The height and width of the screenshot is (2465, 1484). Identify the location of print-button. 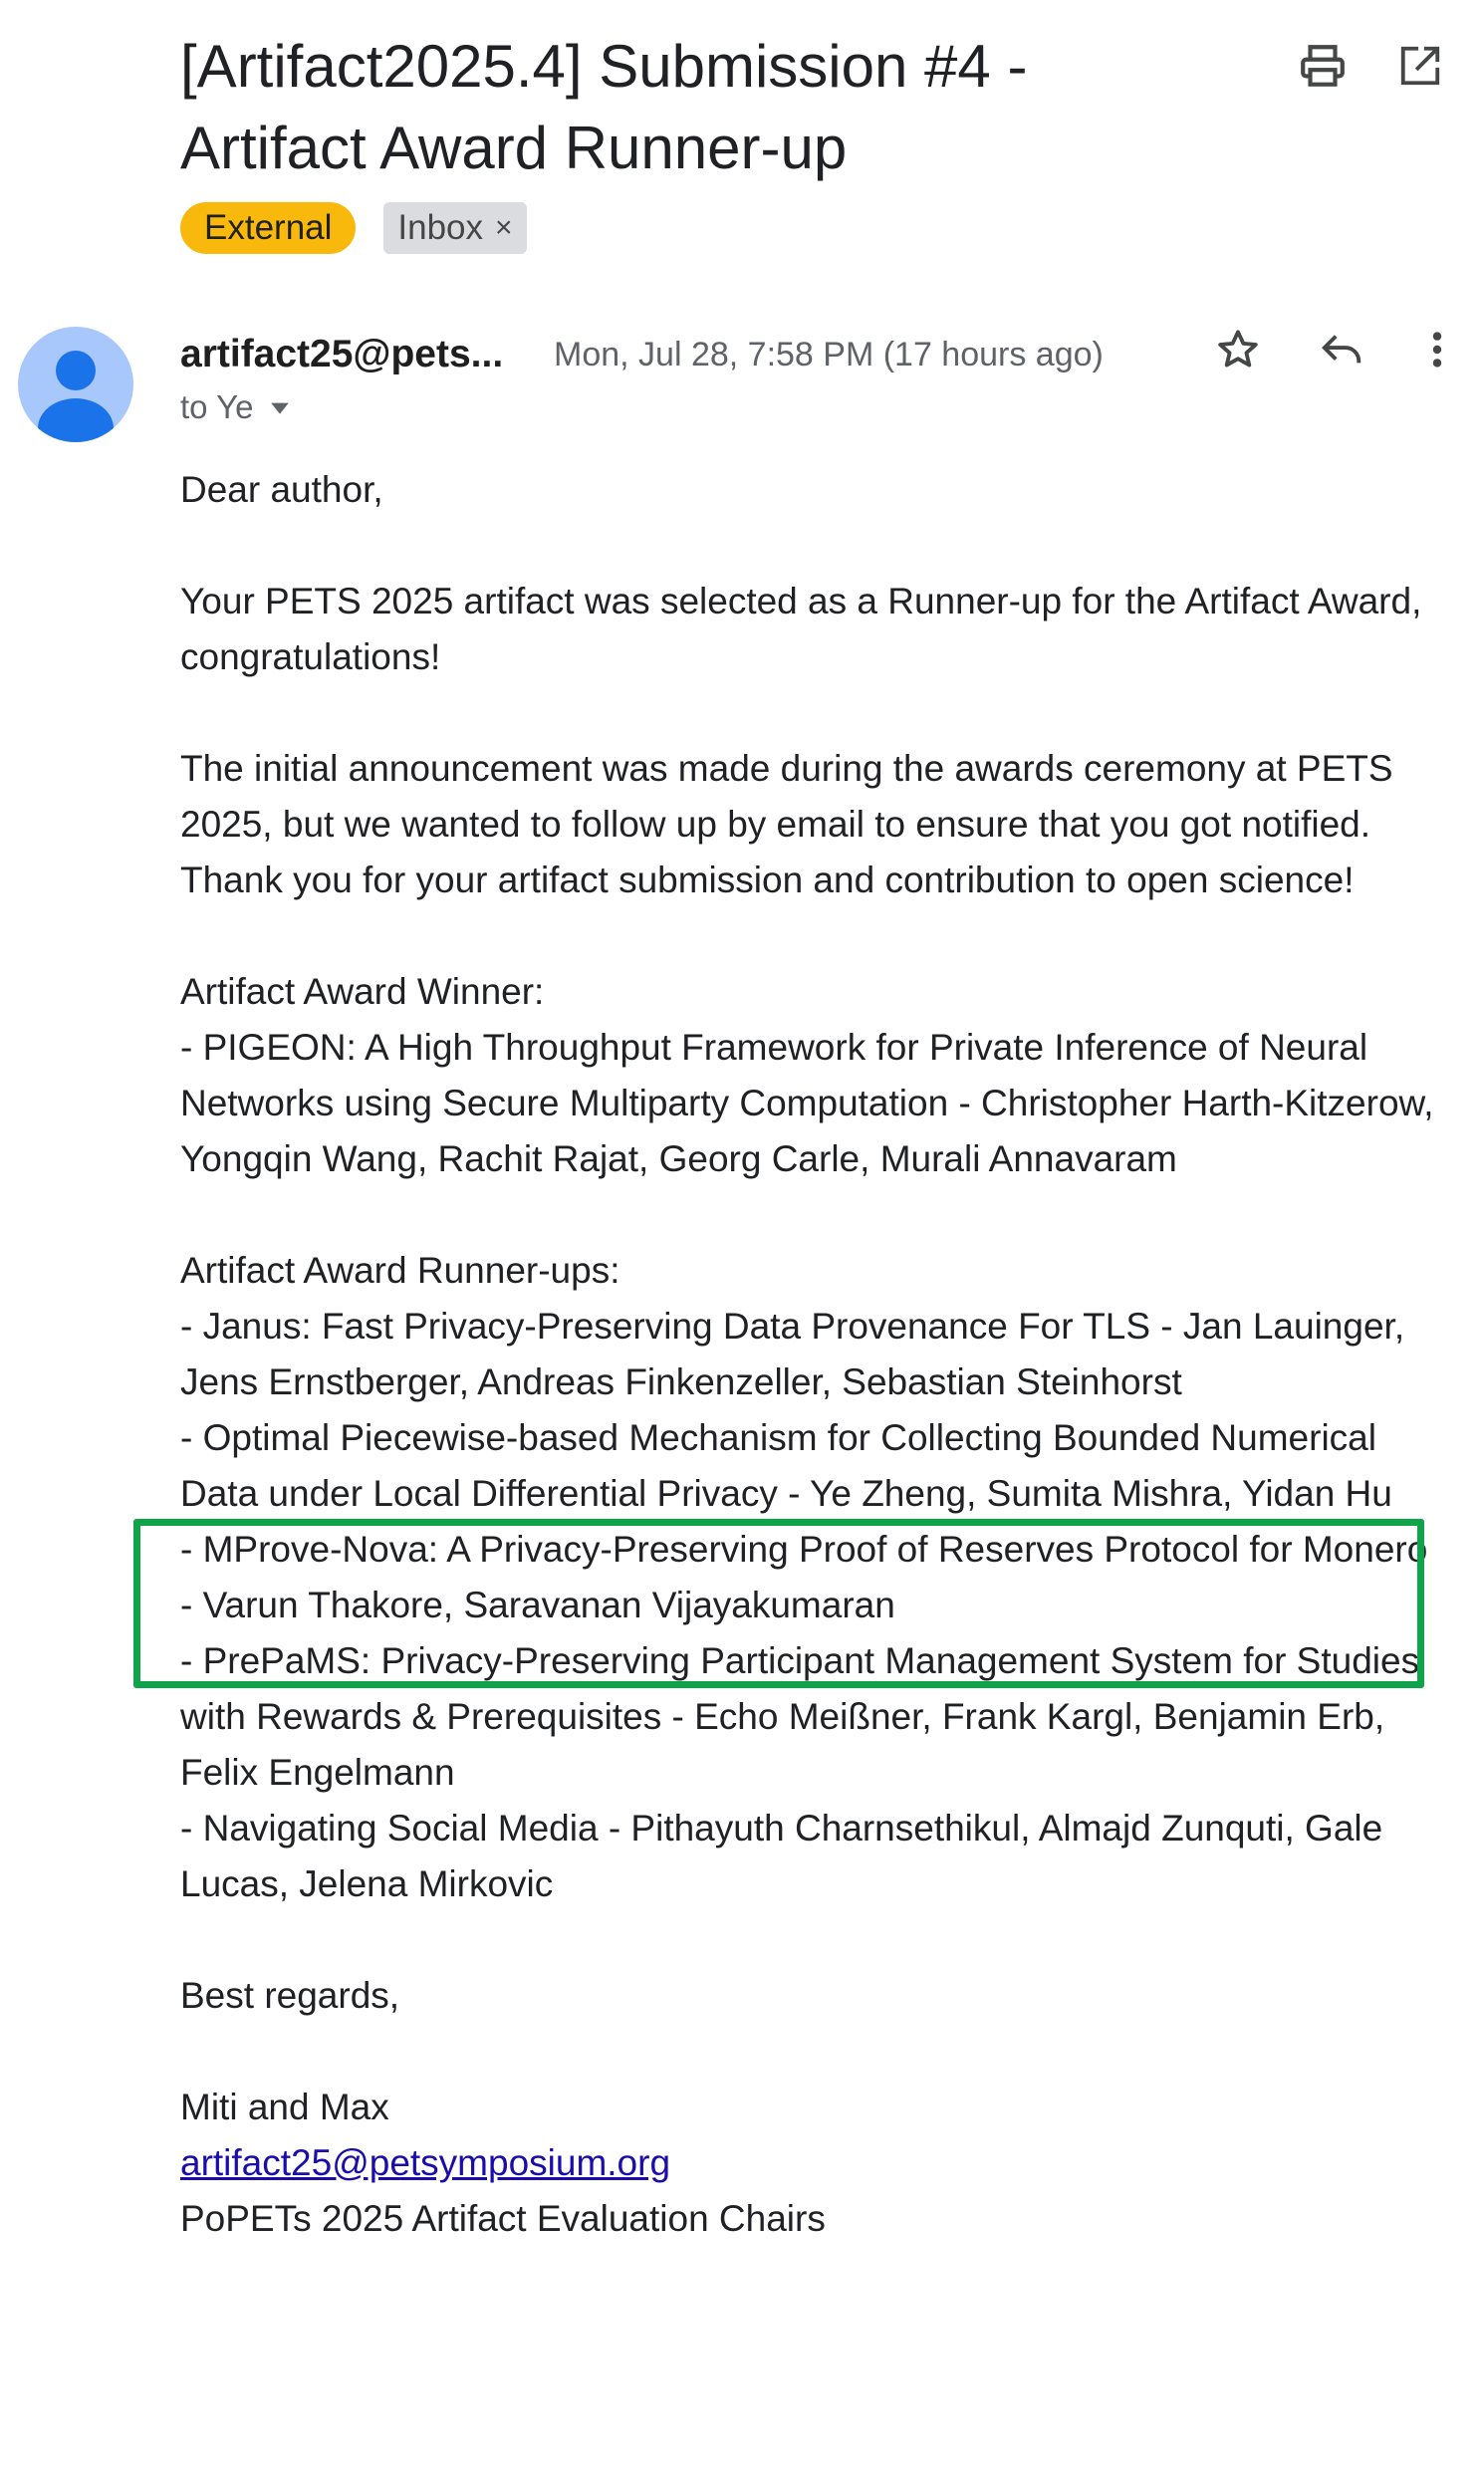
(1323, 66).